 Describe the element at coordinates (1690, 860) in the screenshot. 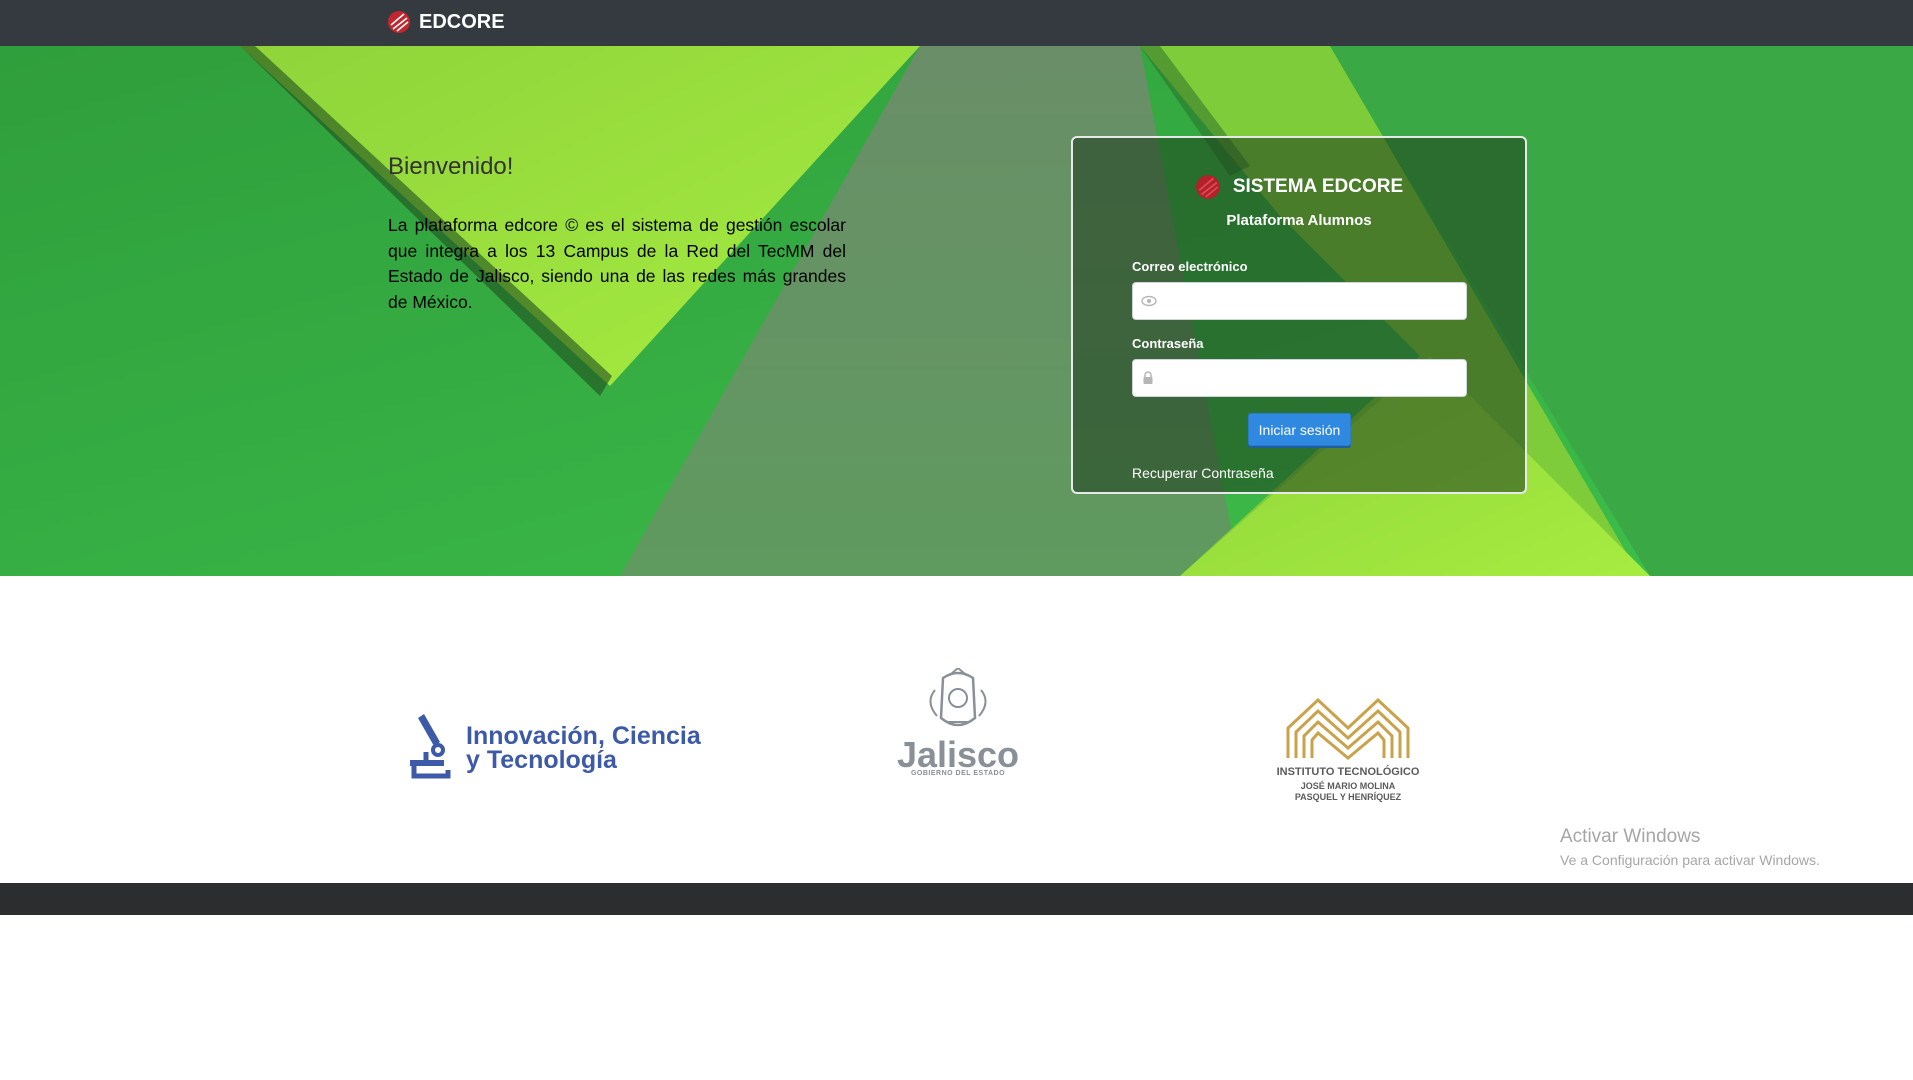

I see `watermark-subtitle: Ve a Configuración para activar Windows.` at that location.